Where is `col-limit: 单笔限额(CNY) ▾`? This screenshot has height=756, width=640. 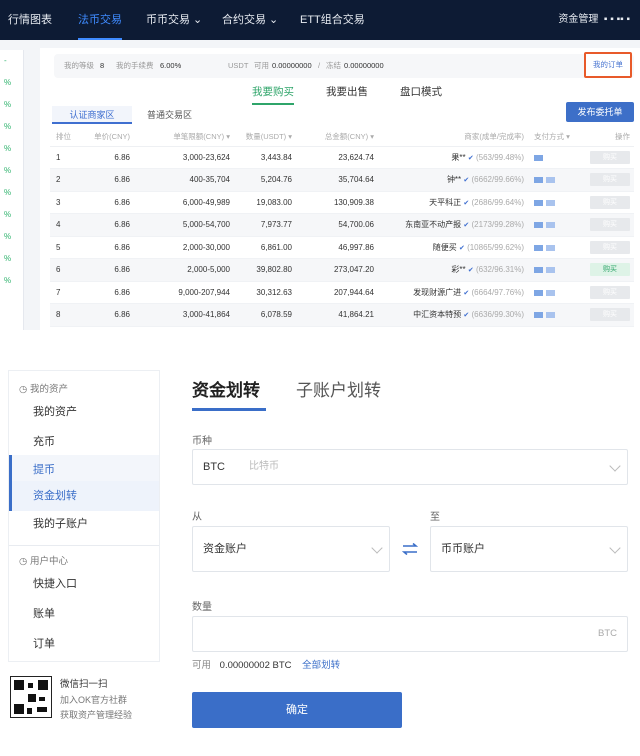
col-limit: 单笔限额(CNY) ▾ is located at coordinates (180, 137).